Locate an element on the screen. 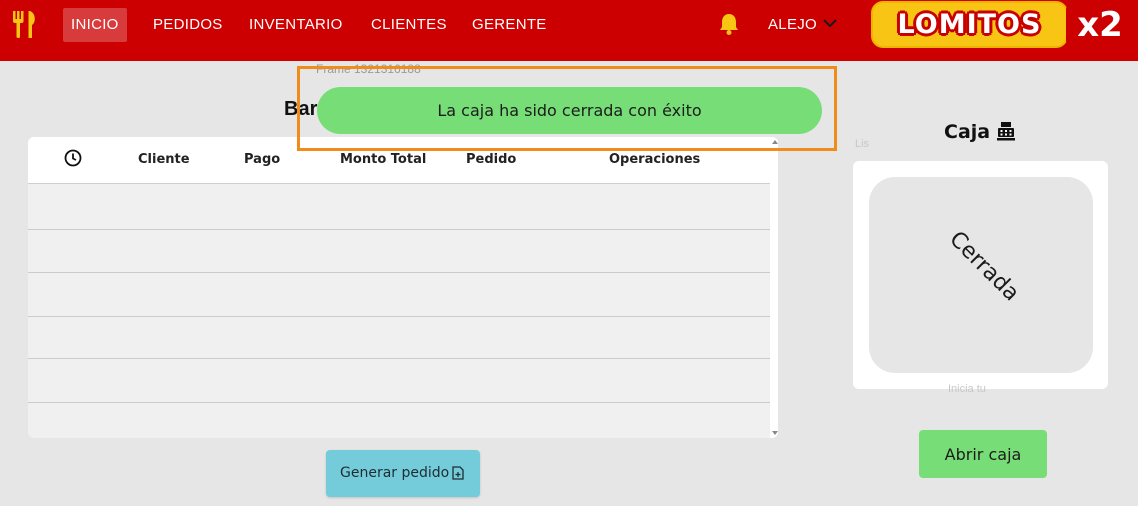  column-operaciones: Operaciones is located at coordinates (655, 159).